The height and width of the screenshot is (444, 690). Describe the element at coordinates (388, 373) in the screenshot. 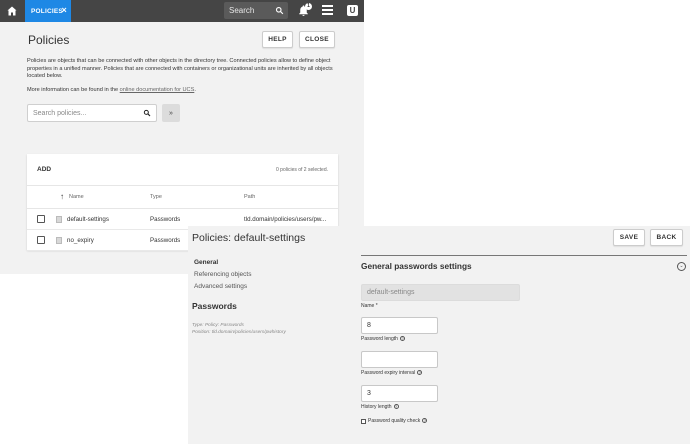

I see `password-expiry-label: Password expiry interval` at that location.